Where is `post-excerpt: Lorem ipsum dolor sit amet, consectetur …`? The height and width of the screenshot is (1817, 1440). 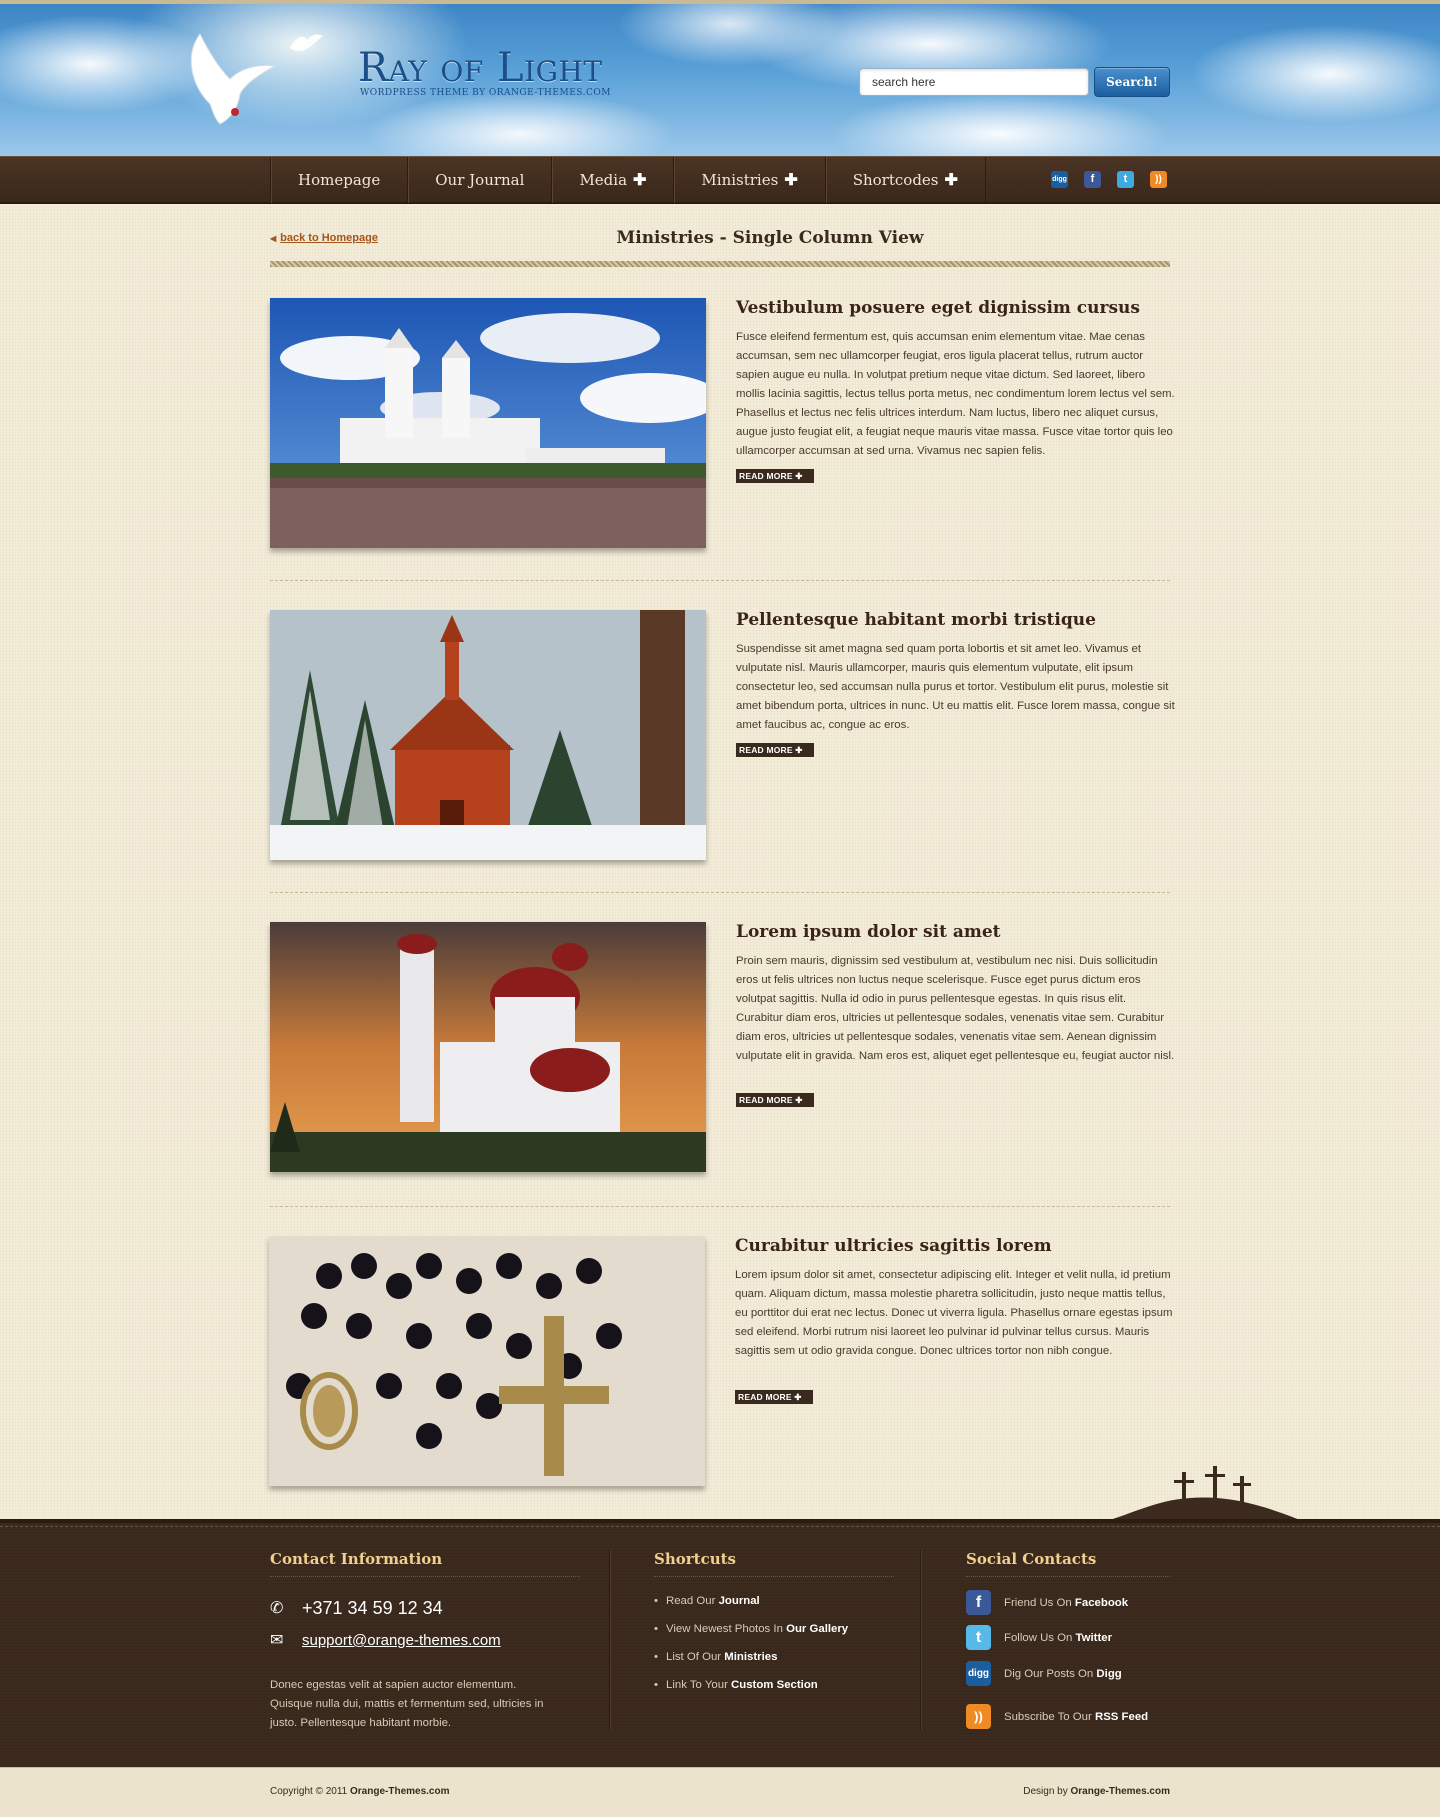
post-excerpt: Lorem ipsum dolor sit amet, consectetur … is located at coordinates (954, 1313).